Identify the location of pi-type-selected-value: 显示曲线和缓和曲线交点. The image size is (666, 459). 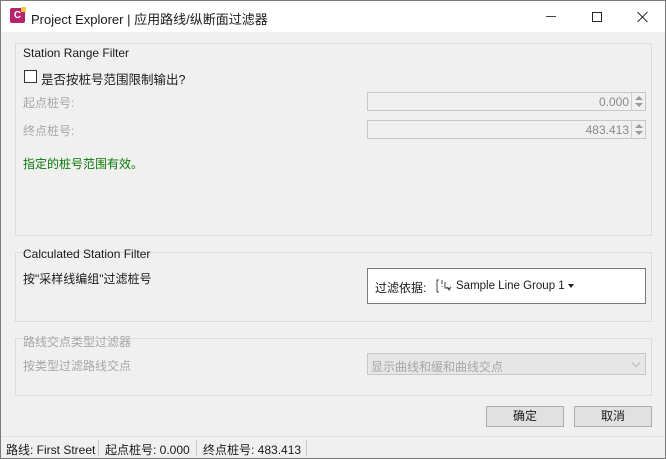
(437, 367).